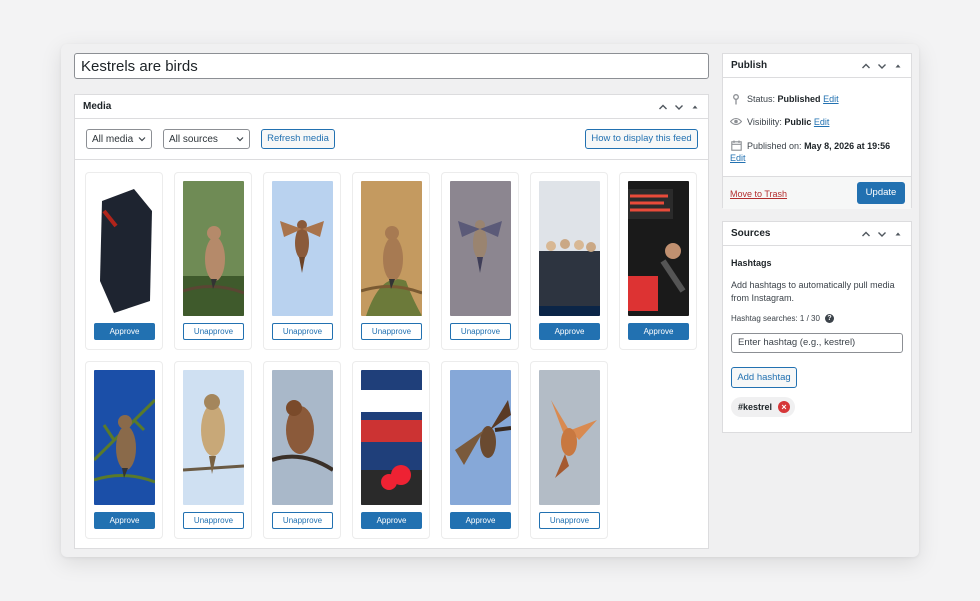 This screenshot has height=601, width=980. I want to click on visibility-value: Public, so click(798, 122).